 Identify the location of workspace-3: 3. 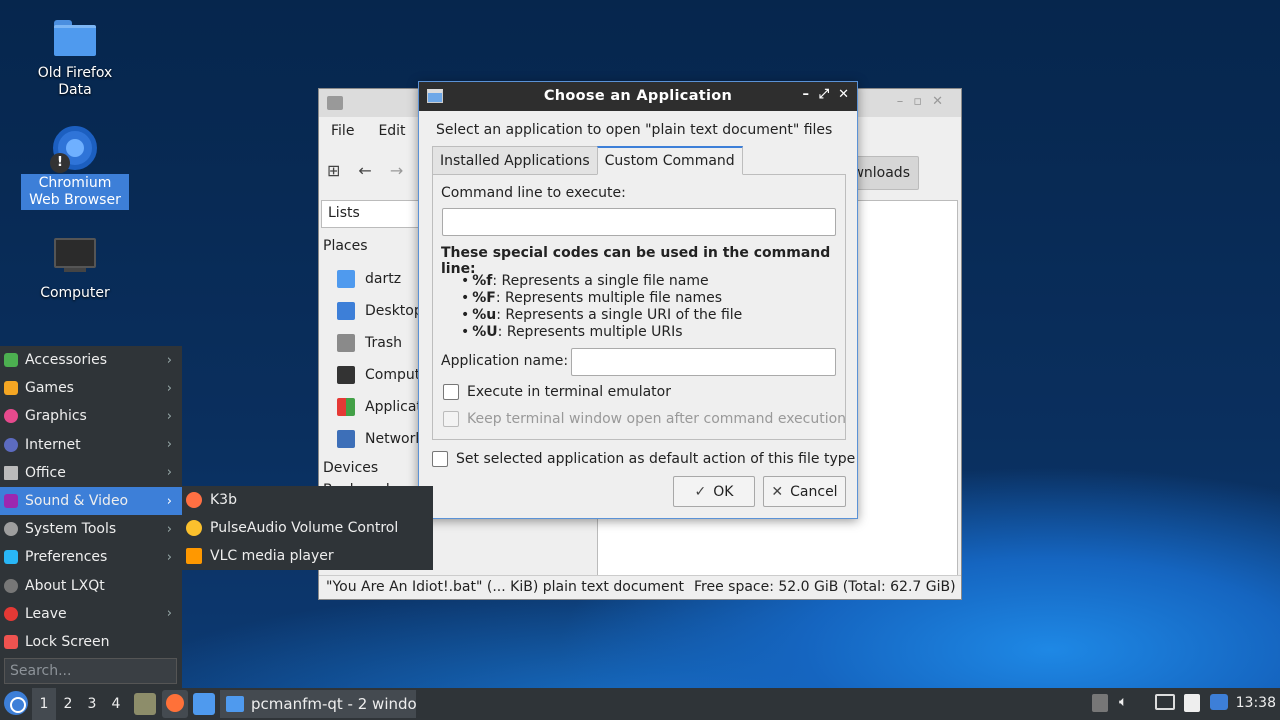
(92, 704).